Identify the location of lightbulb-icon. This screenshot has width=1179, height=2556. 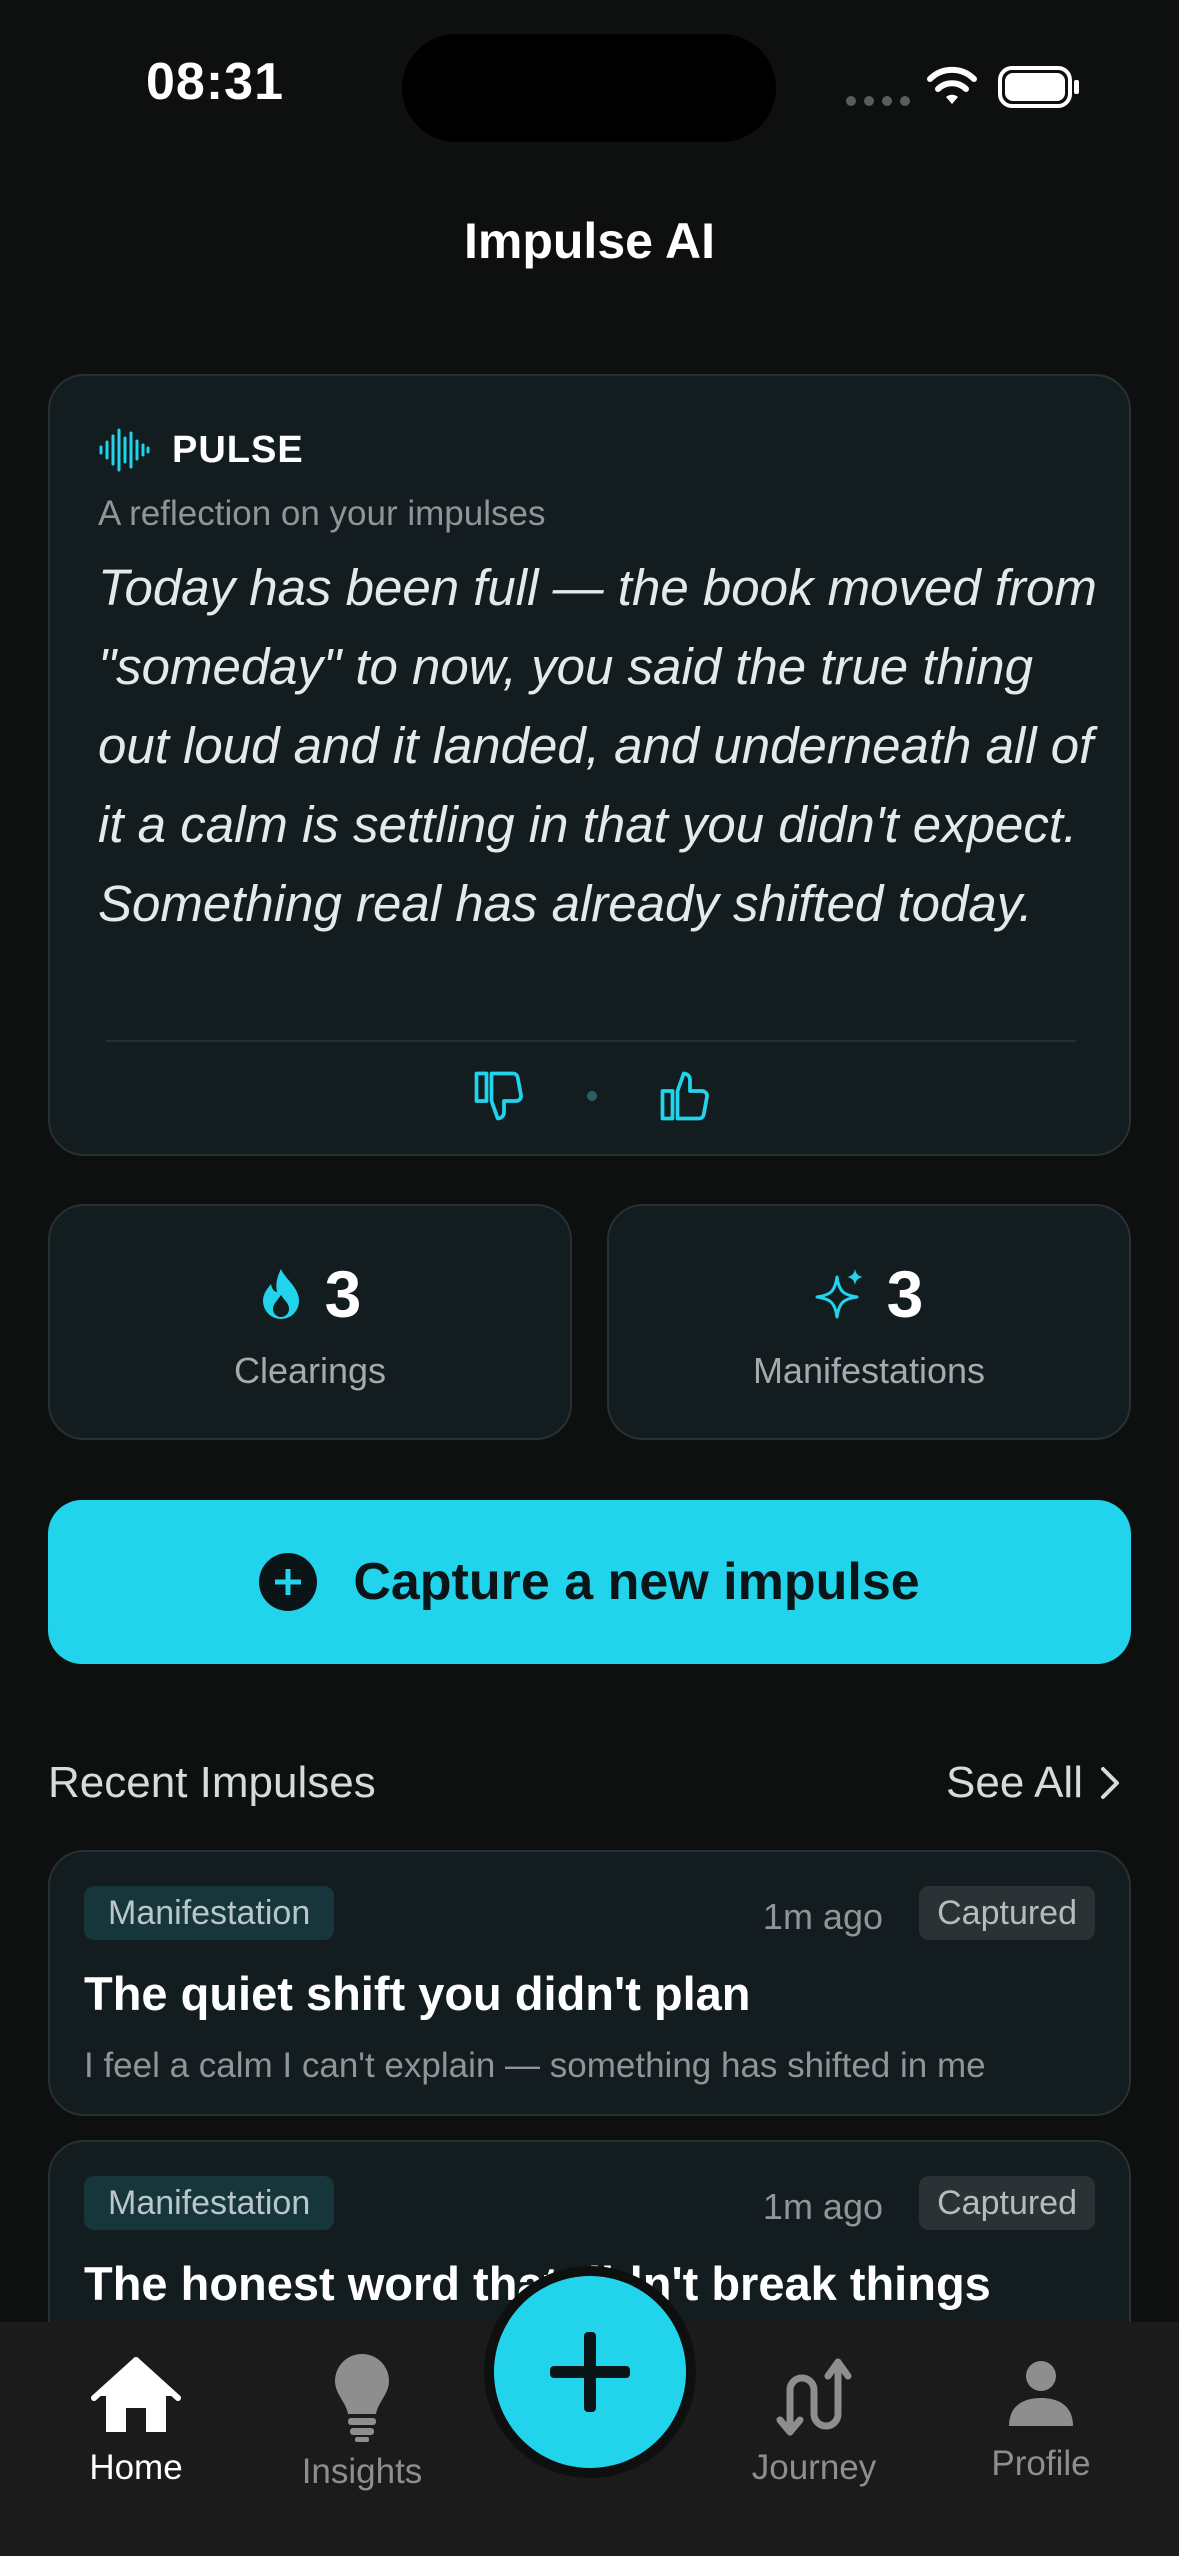
(362, 2398).